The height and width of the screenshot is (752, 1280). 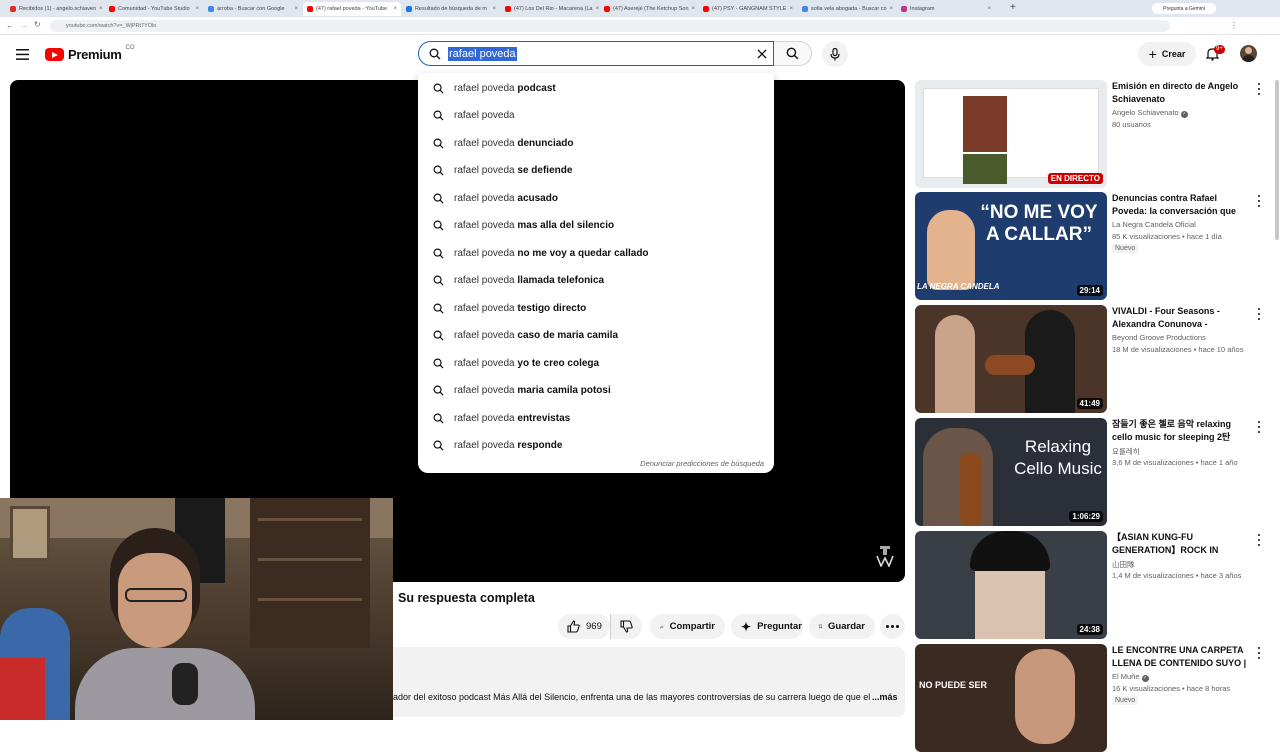 I want to click on search-suggestion: rafael poveda no me voy a quedar callado, so click(x=596, y=253).